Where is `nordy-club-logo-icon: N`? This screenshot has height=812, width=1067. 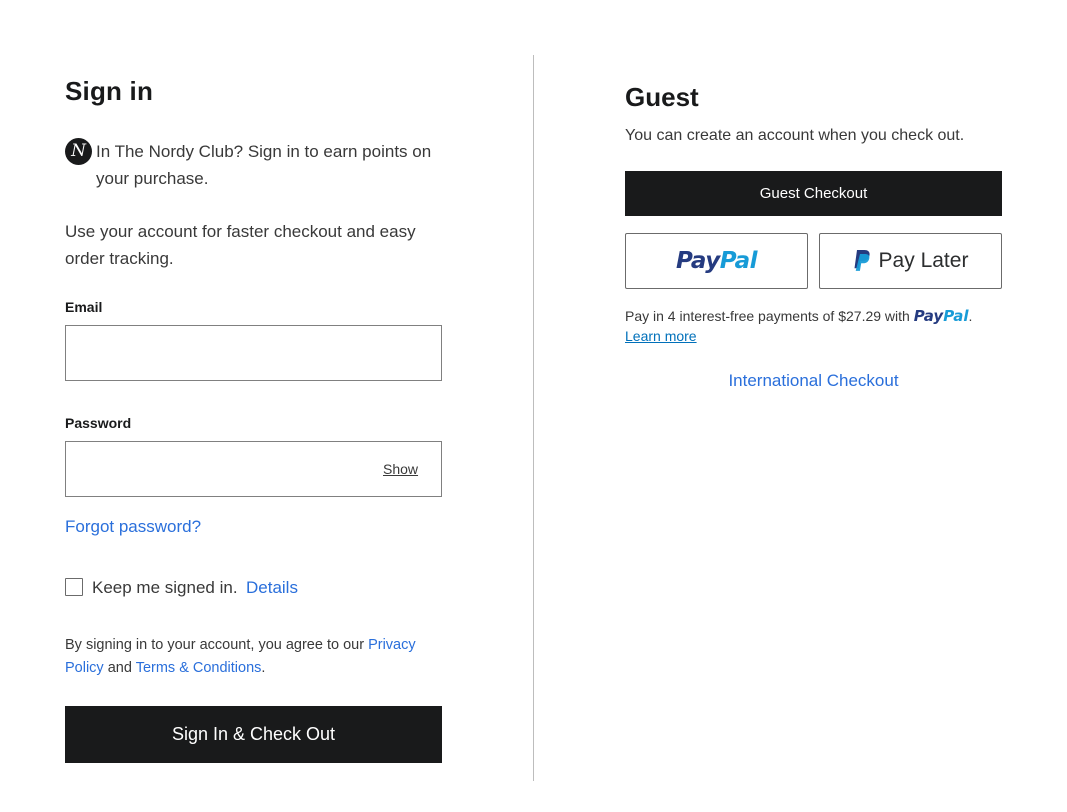
nordy-club-logo-icon: N is located at coordinates (78, 151).